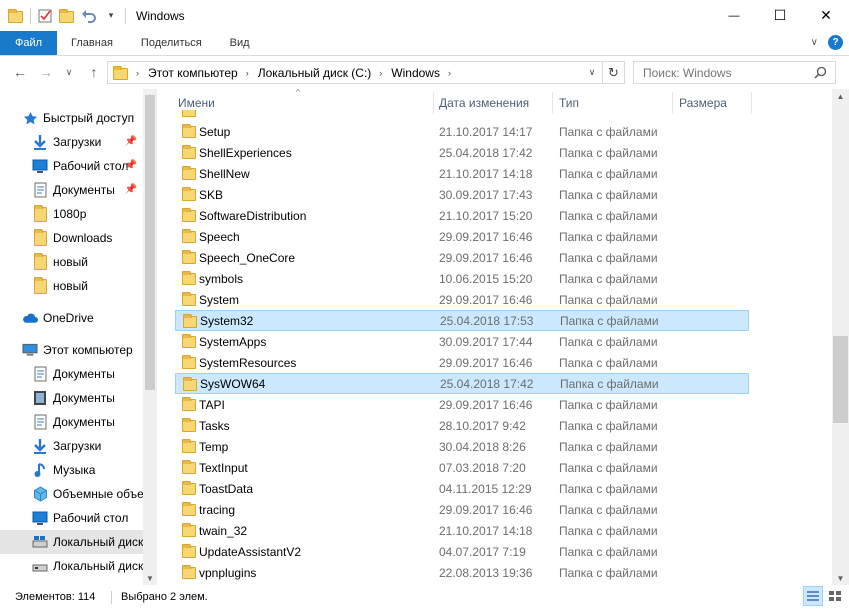 The height and width of the screenshot is (609, 849). I want to click on table-row: twain_32 21.10.2017 14:18 Папка с файлами, so click(462, 530).